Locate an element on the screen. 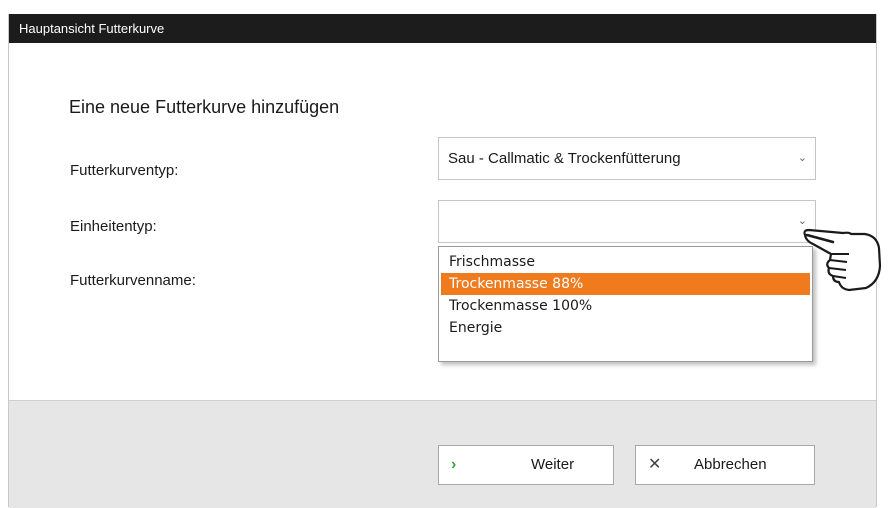 This screenshot has height=508, width=888. chevron-down-icon: ⌄ is located at coordinates (802, 158).